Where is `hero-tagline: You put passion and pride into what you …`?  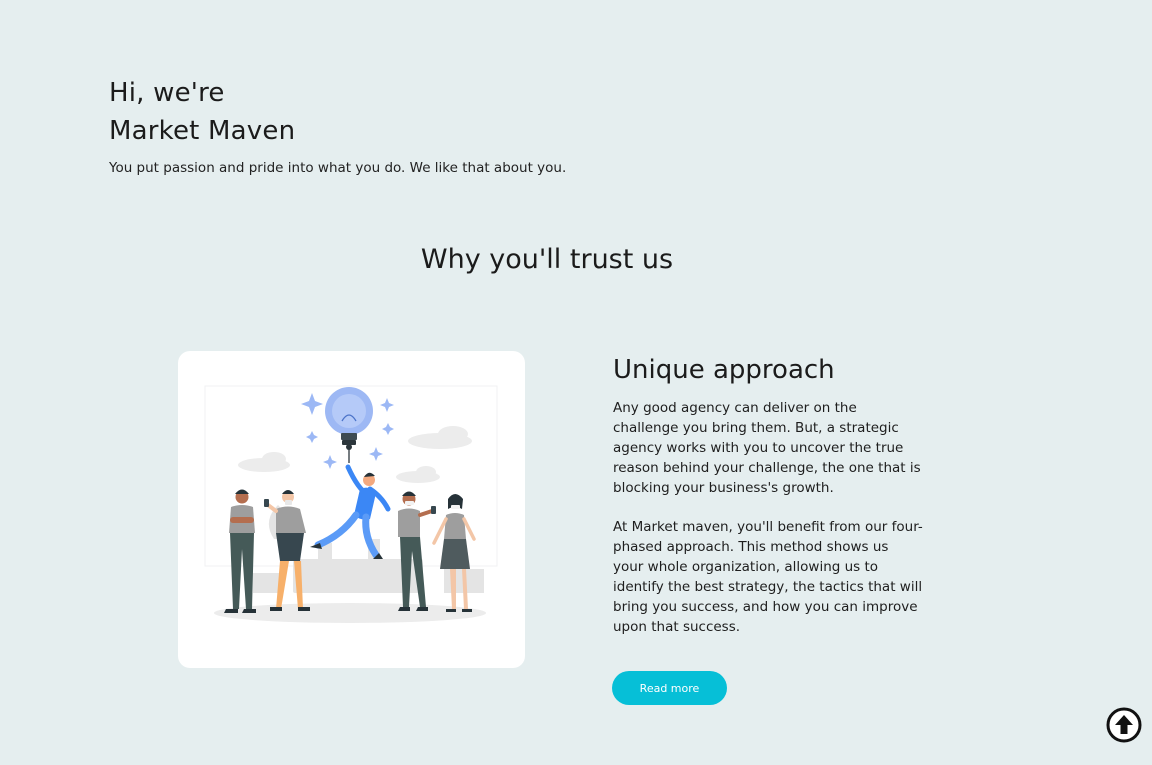
hero-tagline: You put passion and pride into what you … is located at coordinates (338, 168).